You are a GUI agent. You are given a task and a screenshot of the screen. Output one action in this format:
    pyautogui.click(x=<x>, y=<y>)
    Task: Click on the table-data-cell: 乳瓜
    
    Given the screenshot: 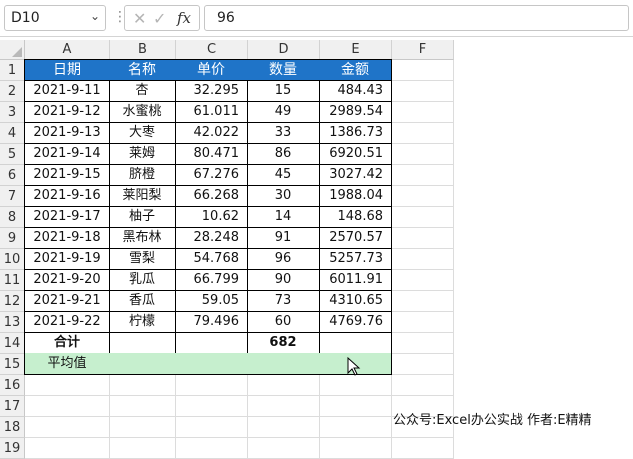 What is the action you would take?
    pyautogui.click(x=142, y=280)
    